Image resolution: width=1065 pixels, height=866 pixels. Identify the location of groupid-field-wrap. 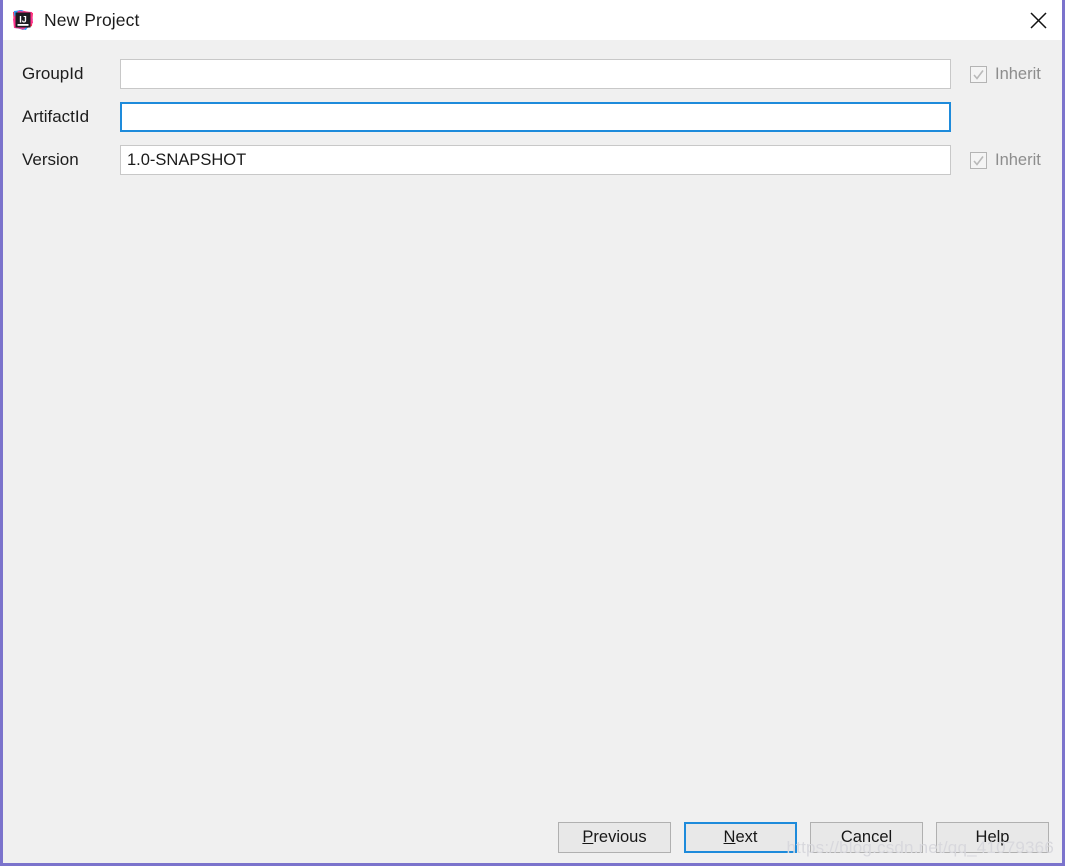
(535, 74).